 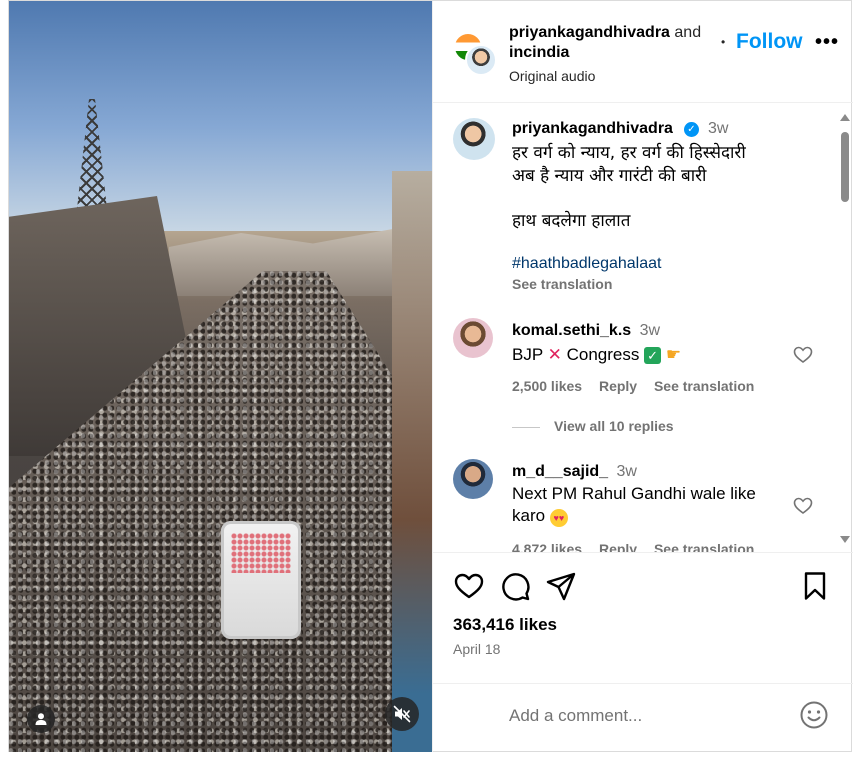 I want to click on caption-see-translation: See translation, so click(x=562, y=284).